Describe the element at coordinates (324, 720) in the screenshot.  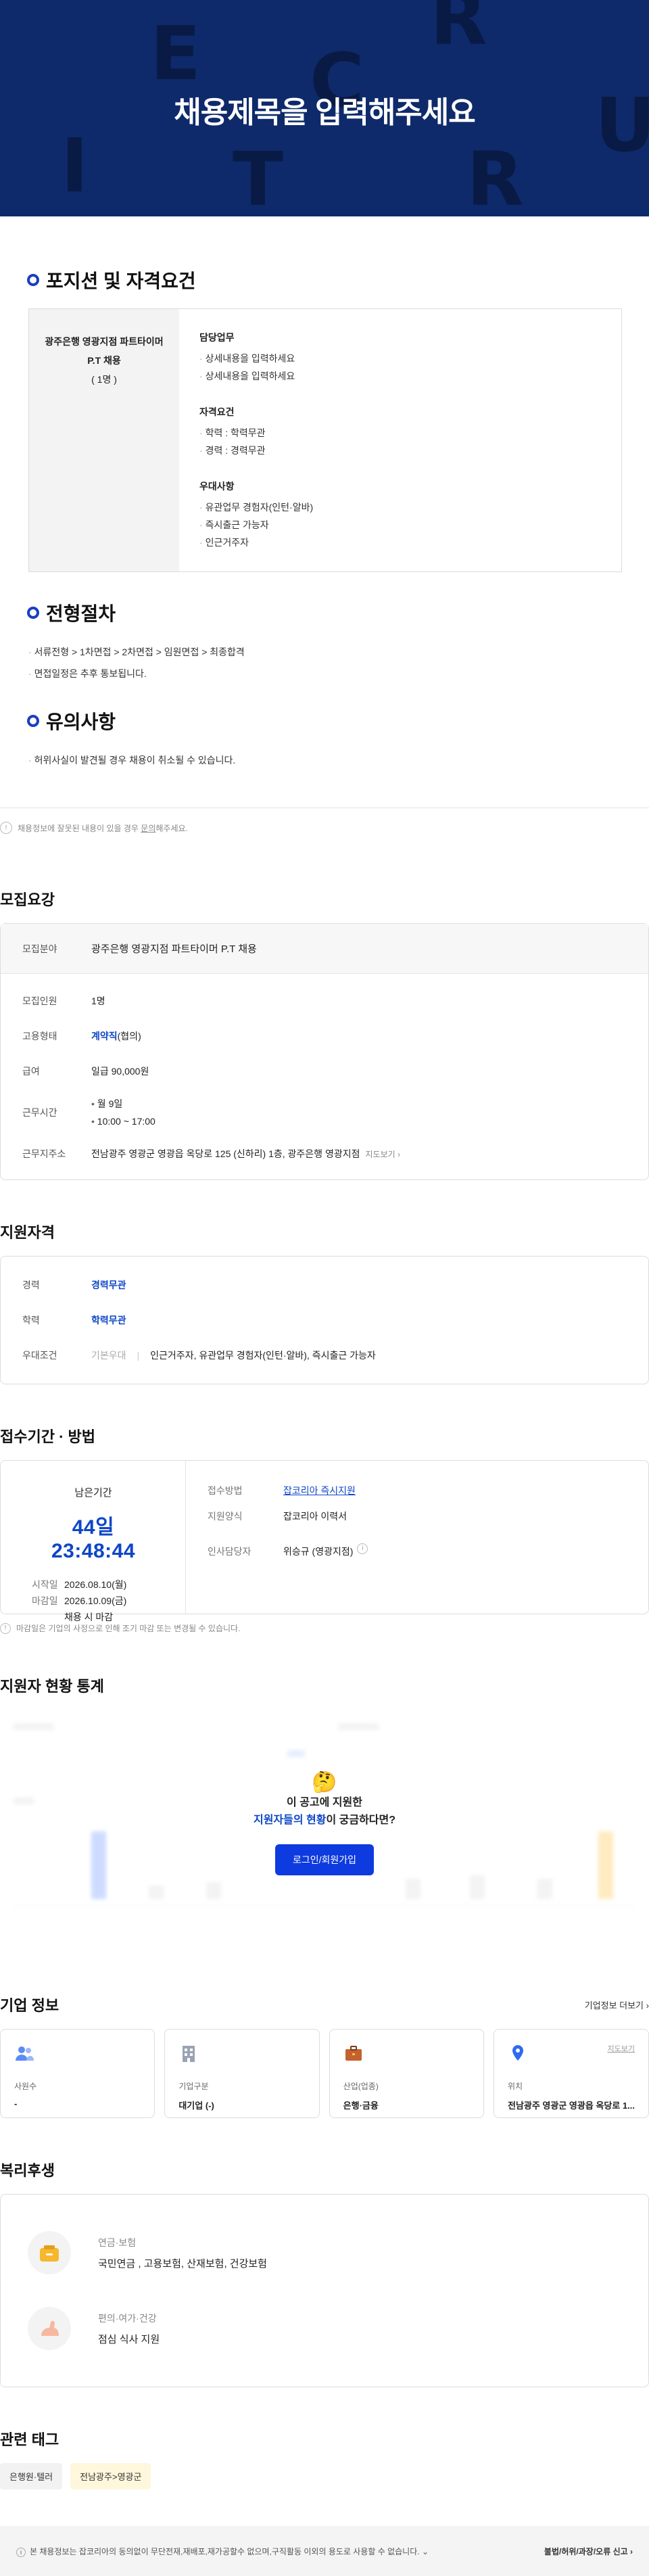
I see `section-title-caution: 유의사항` at that location.